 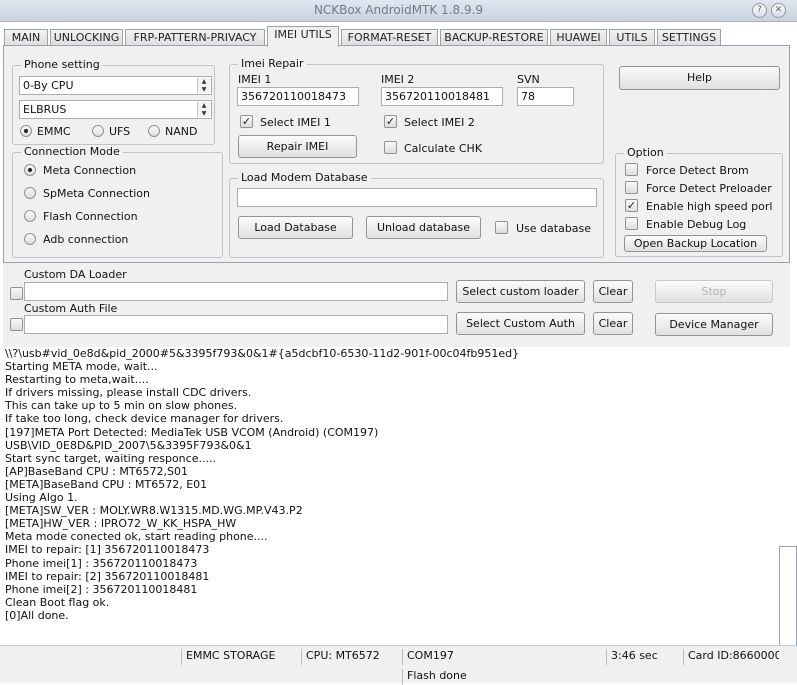 What do you see at coordinates (101, 563) in the screenshot?
I see `log-line: Phone imei[1] : 356720110018473` at bounding box center [101, 563].